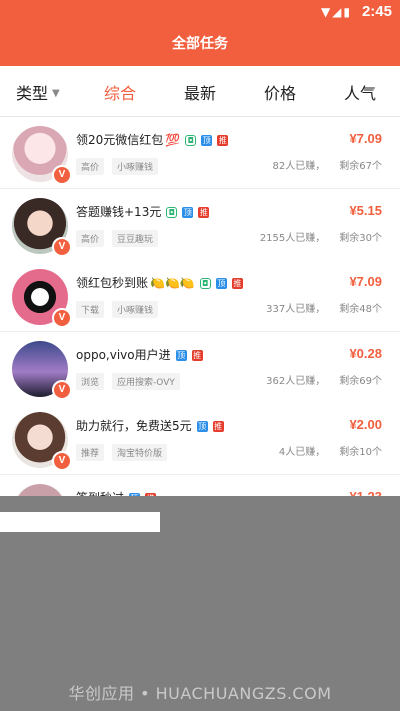  Describe the element at coordinates (123, 354) in the screenshot. I see `task-title: oppo,vivo用户进` at that location.